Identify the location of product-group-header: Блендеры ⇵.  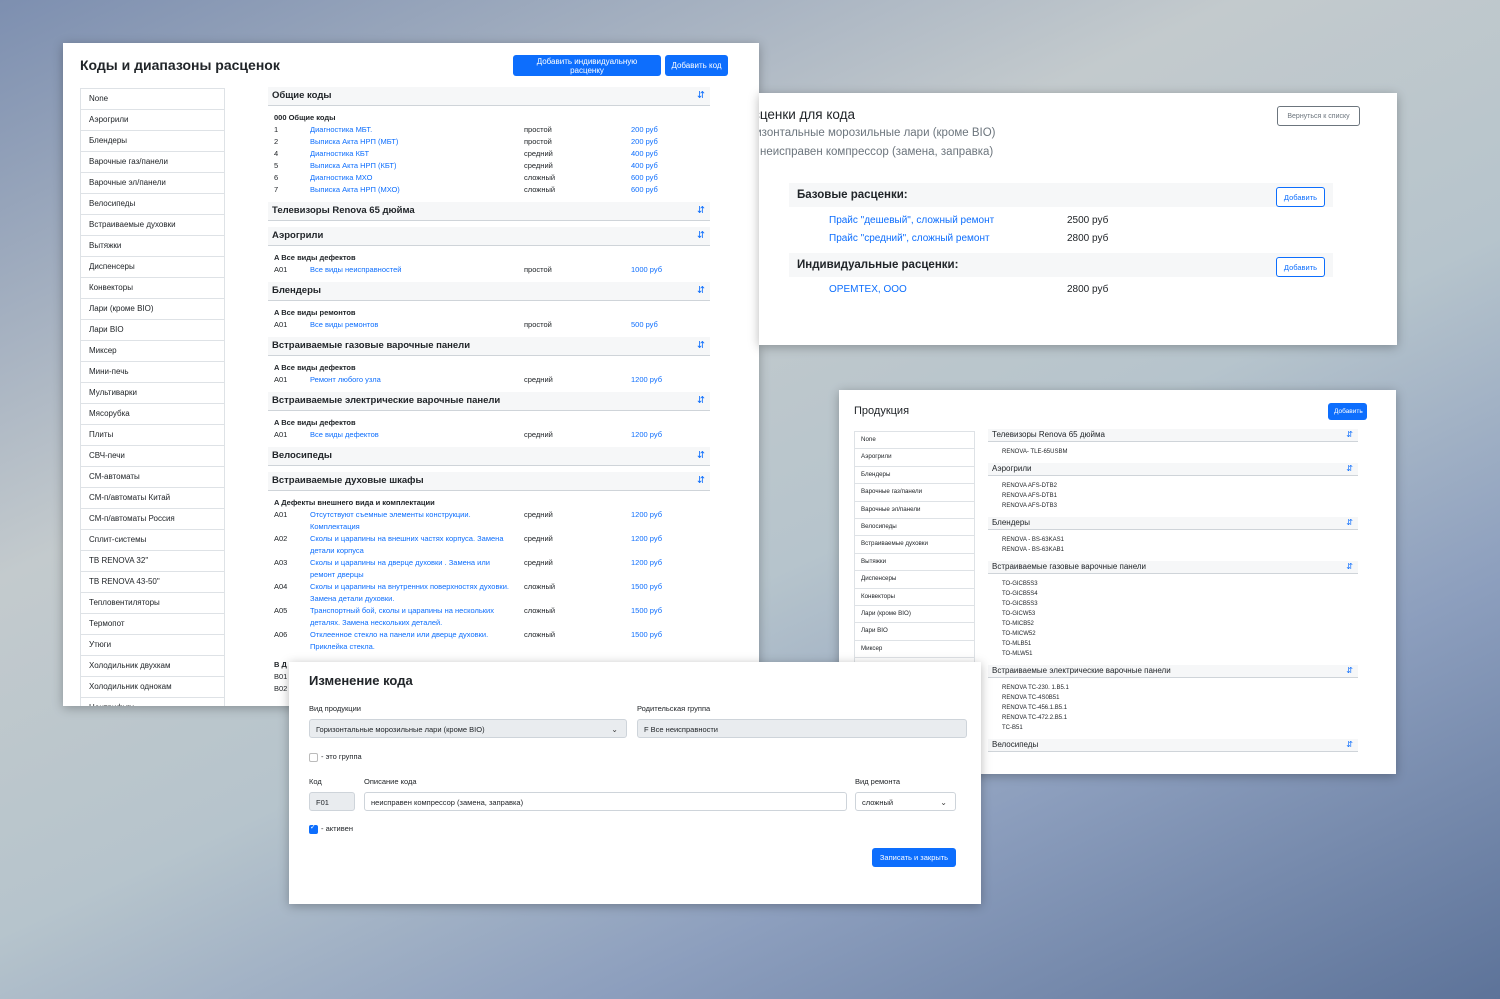
(1173, 523).